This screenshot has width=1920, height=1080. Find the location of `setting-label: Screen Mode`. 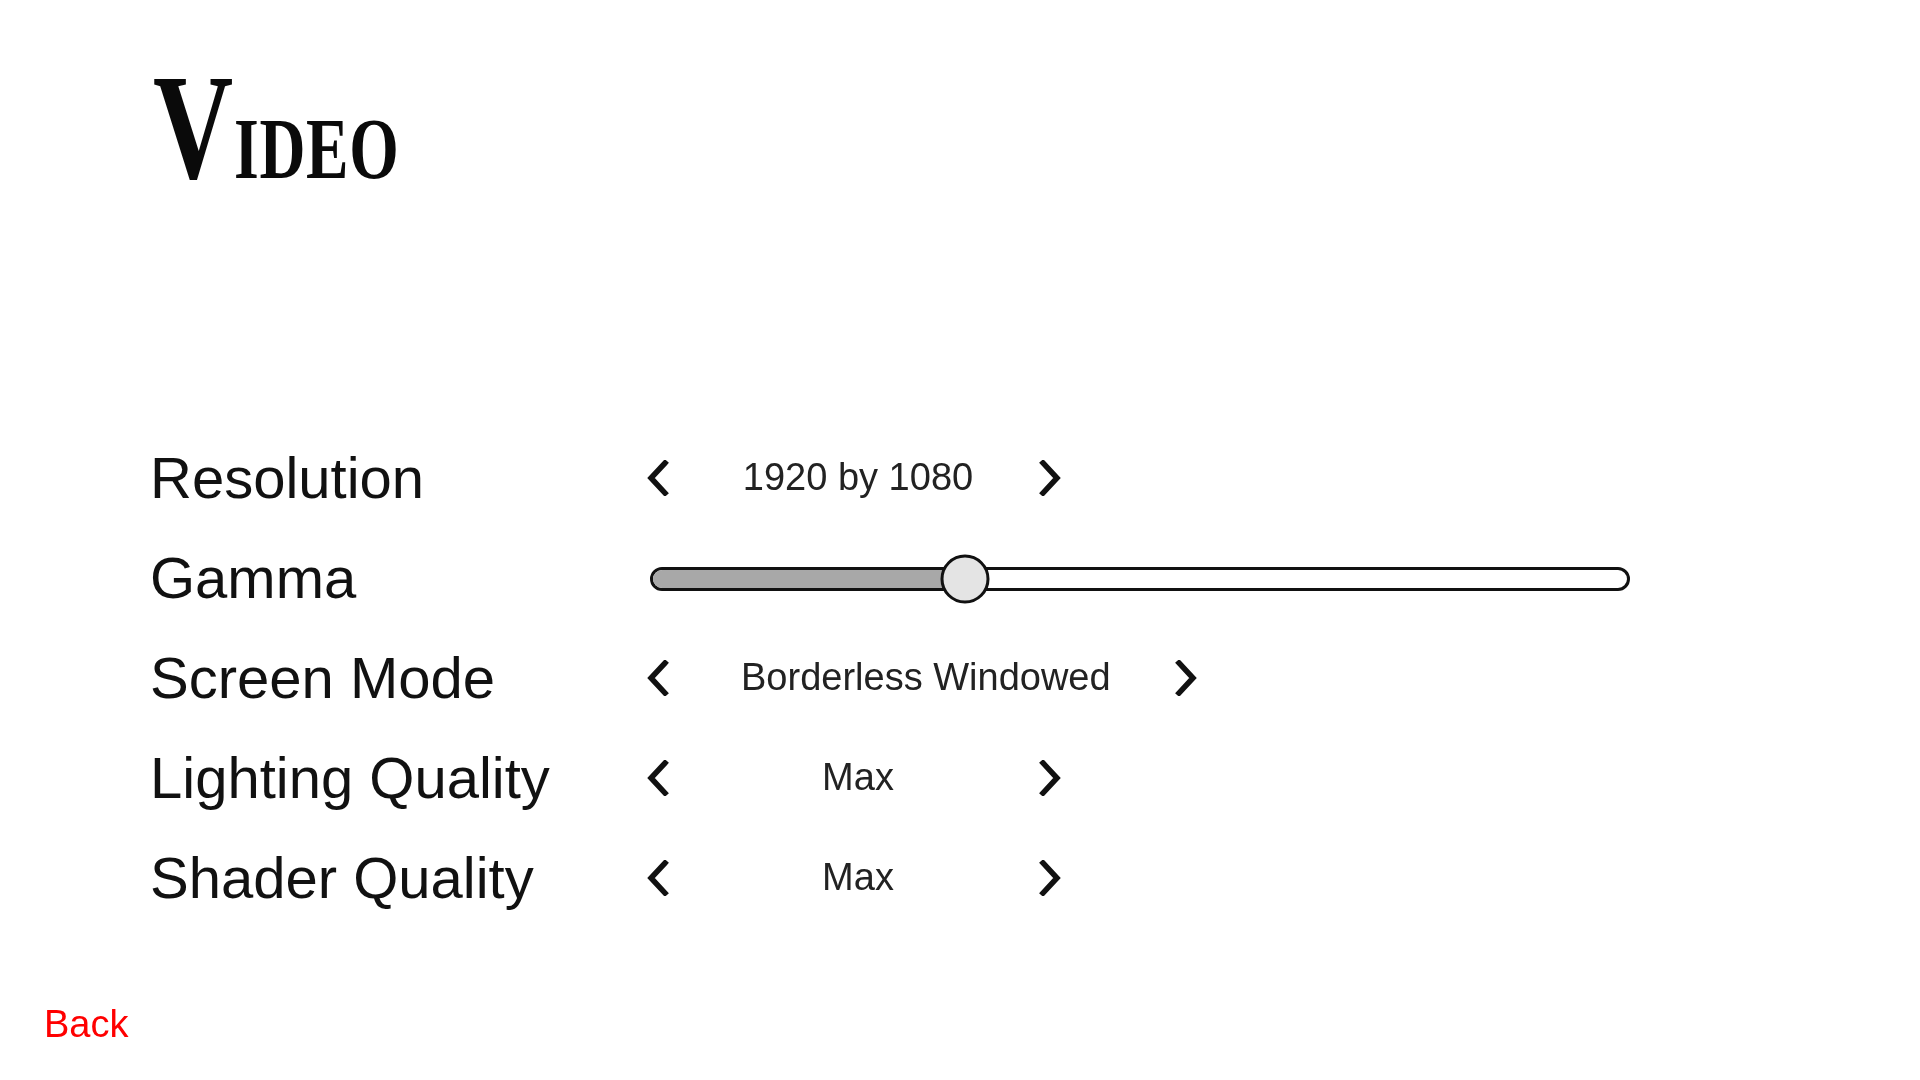

setting-label: Screen Mode is located at coordinates (322, 677).